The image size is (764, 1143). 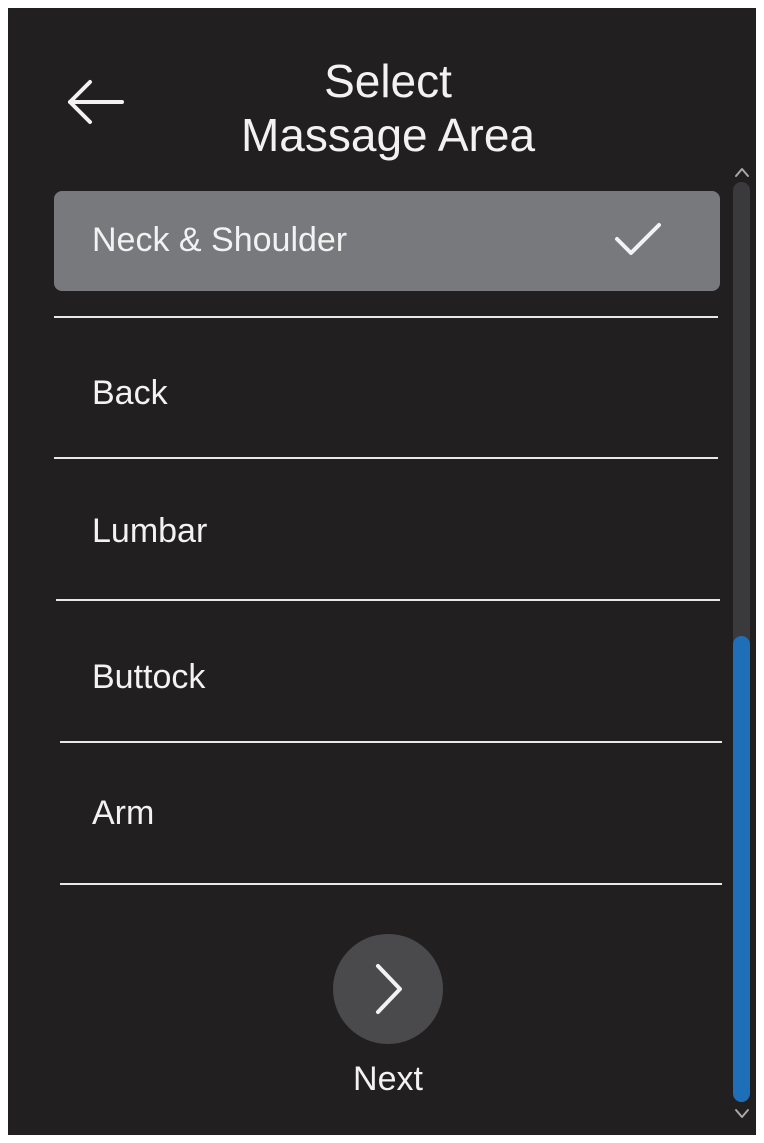 I want to click on scrollbar-thumb, so click(x=741, y=869).